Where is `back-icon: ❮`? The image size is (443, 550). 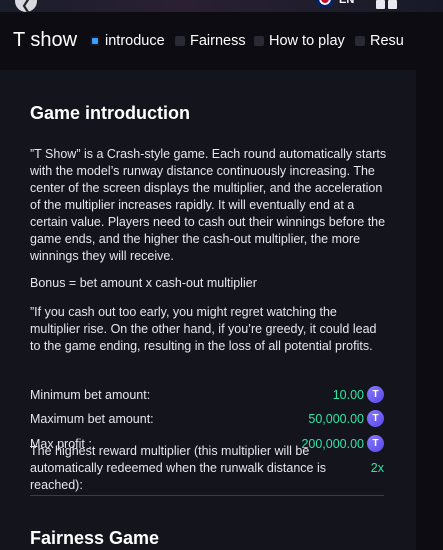 back-icon: ❮ is located at coordinates (26, 6).